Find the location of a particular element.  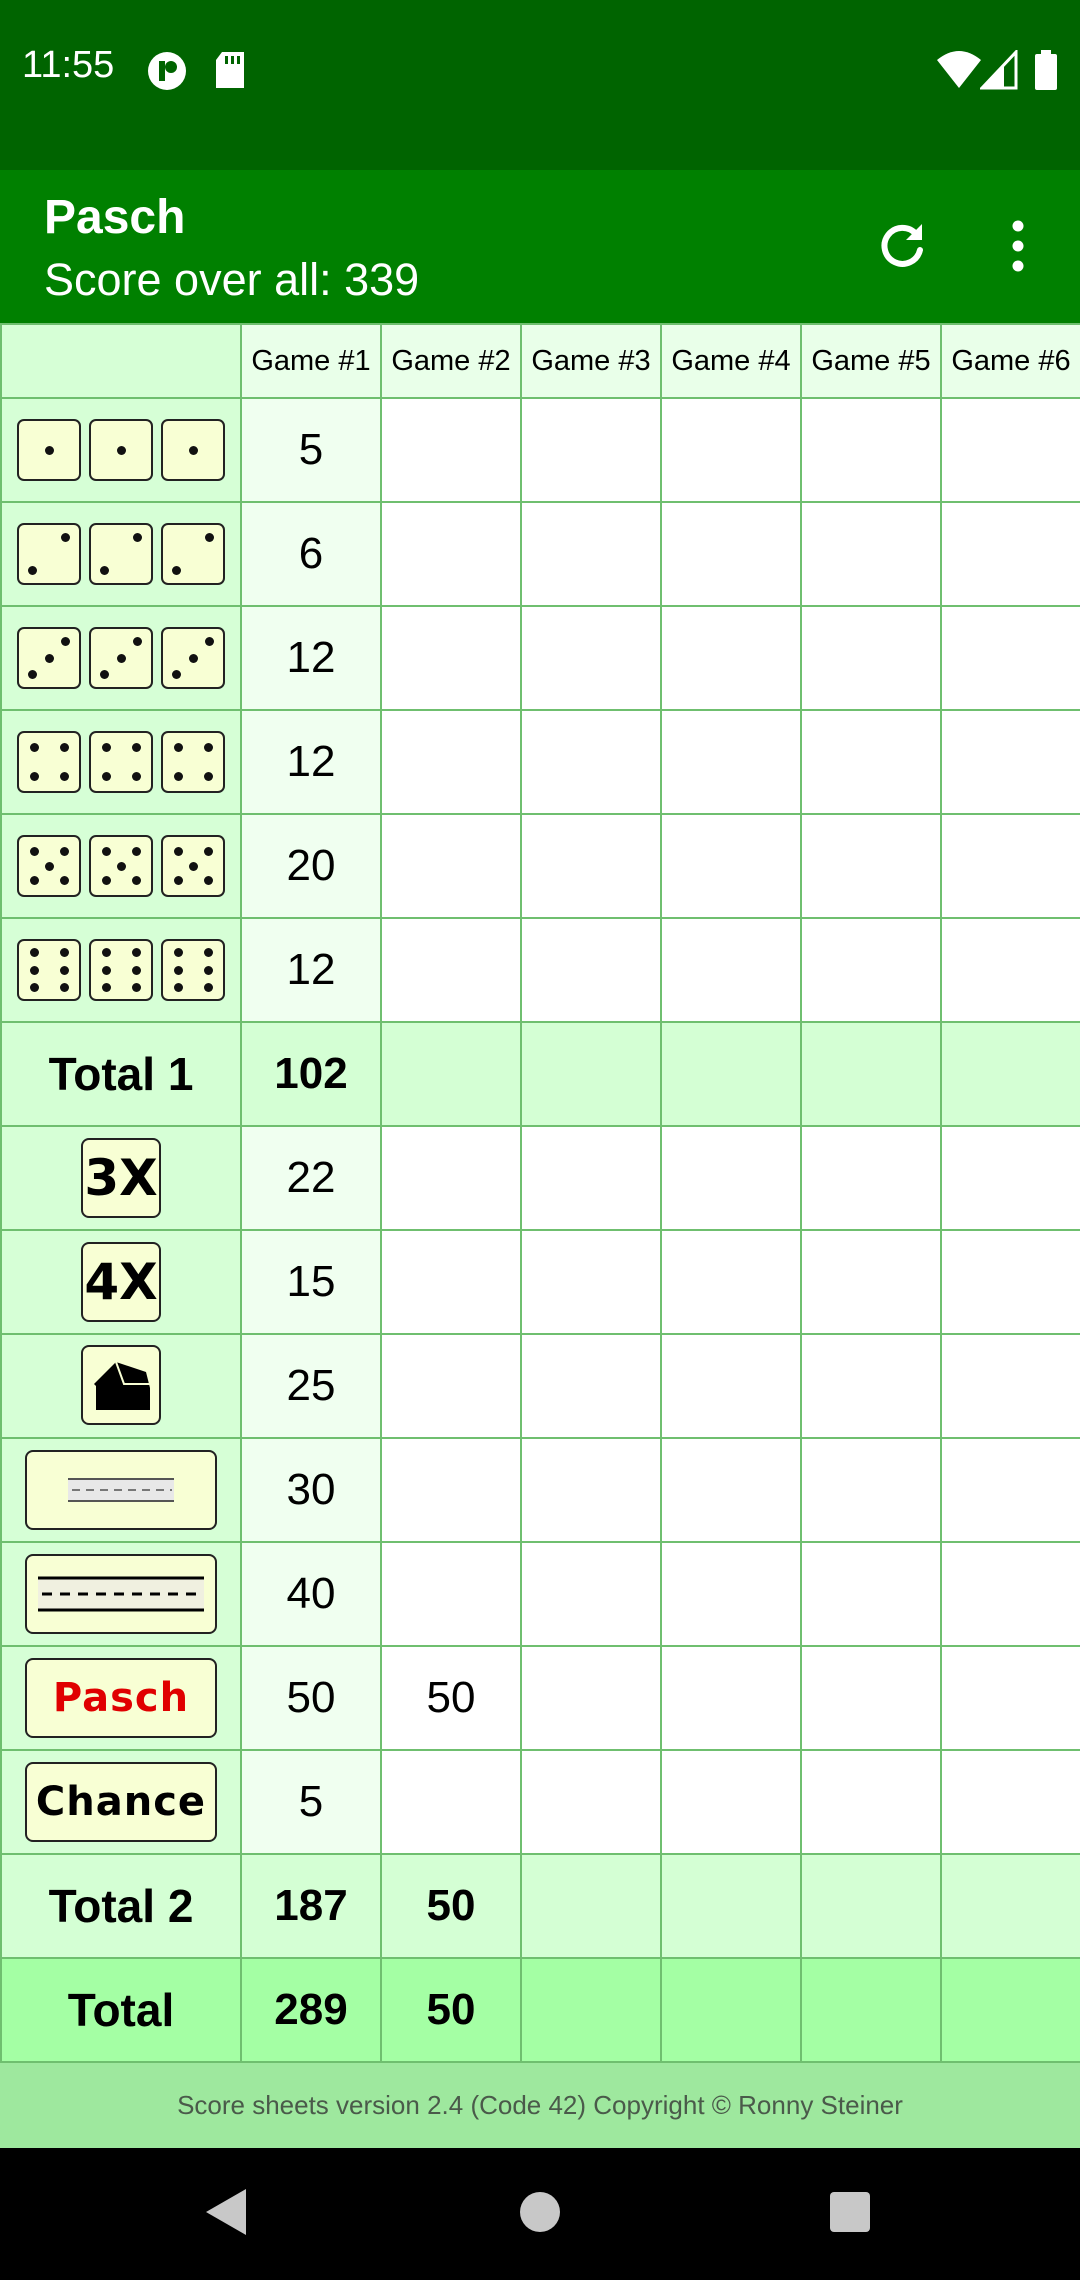

score-cell: 20 is located at coordinates (311, 866).